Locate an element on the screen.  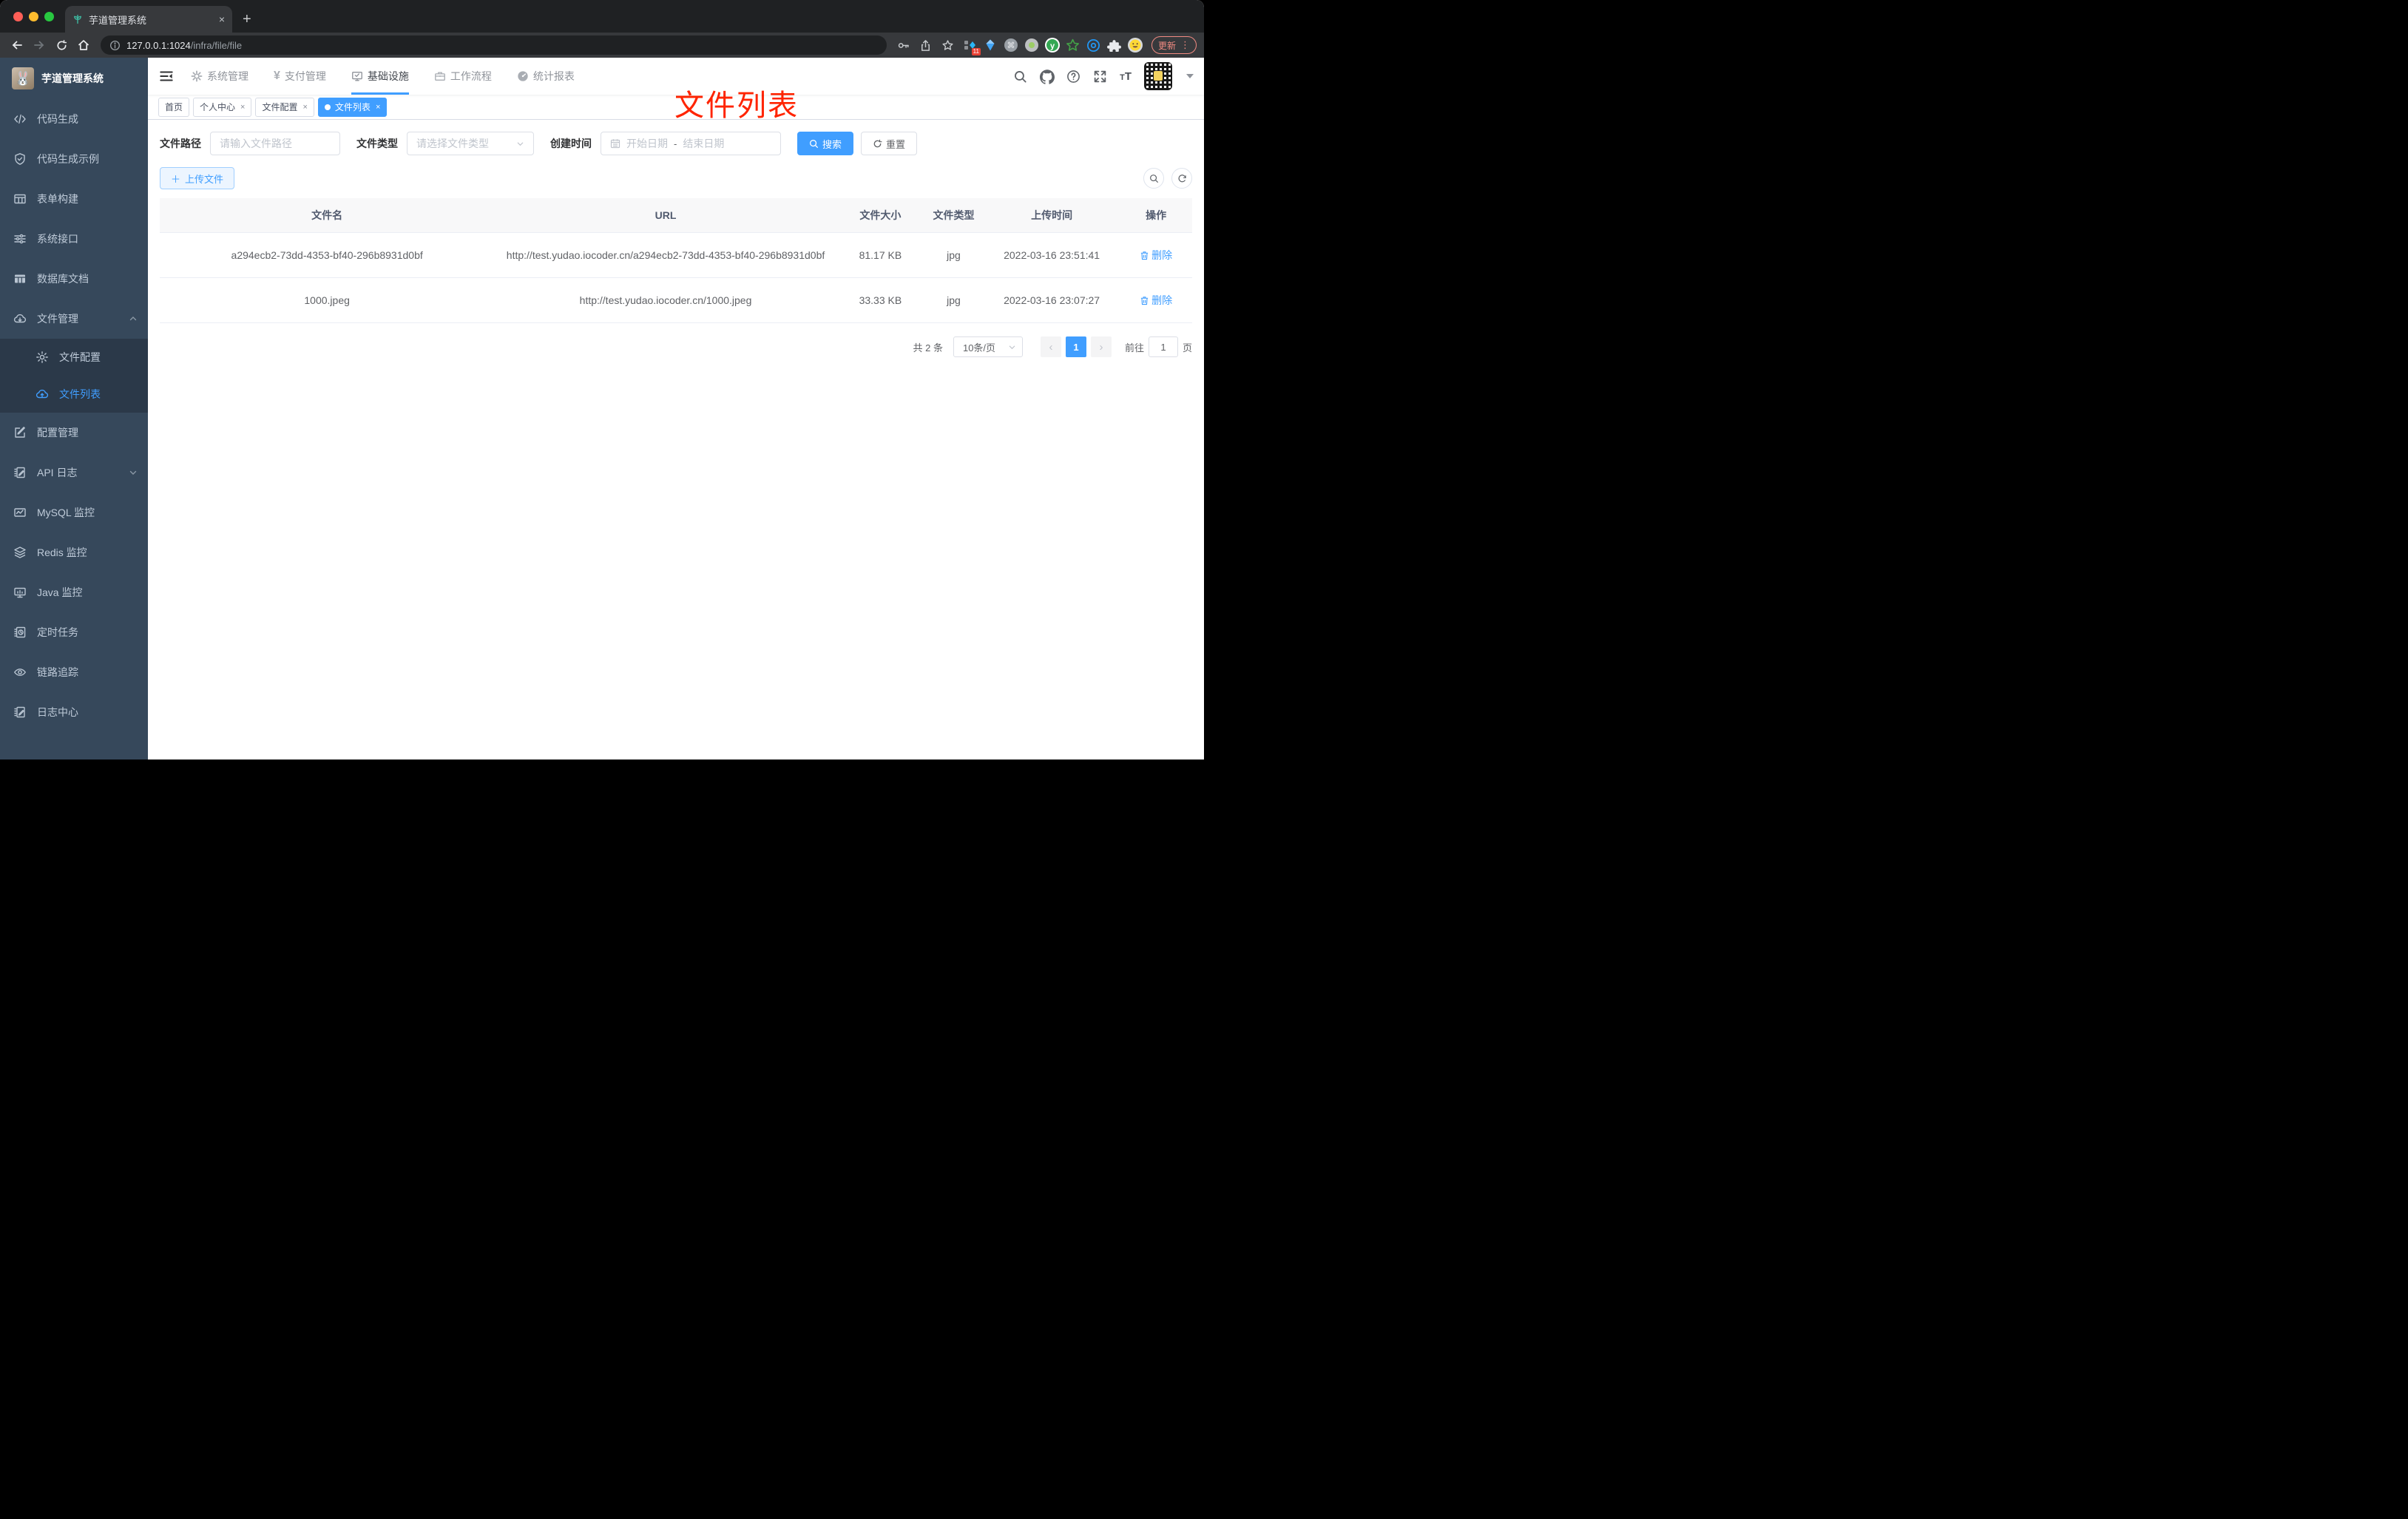
new-tab-button: + is located at coordinates (247, 19).